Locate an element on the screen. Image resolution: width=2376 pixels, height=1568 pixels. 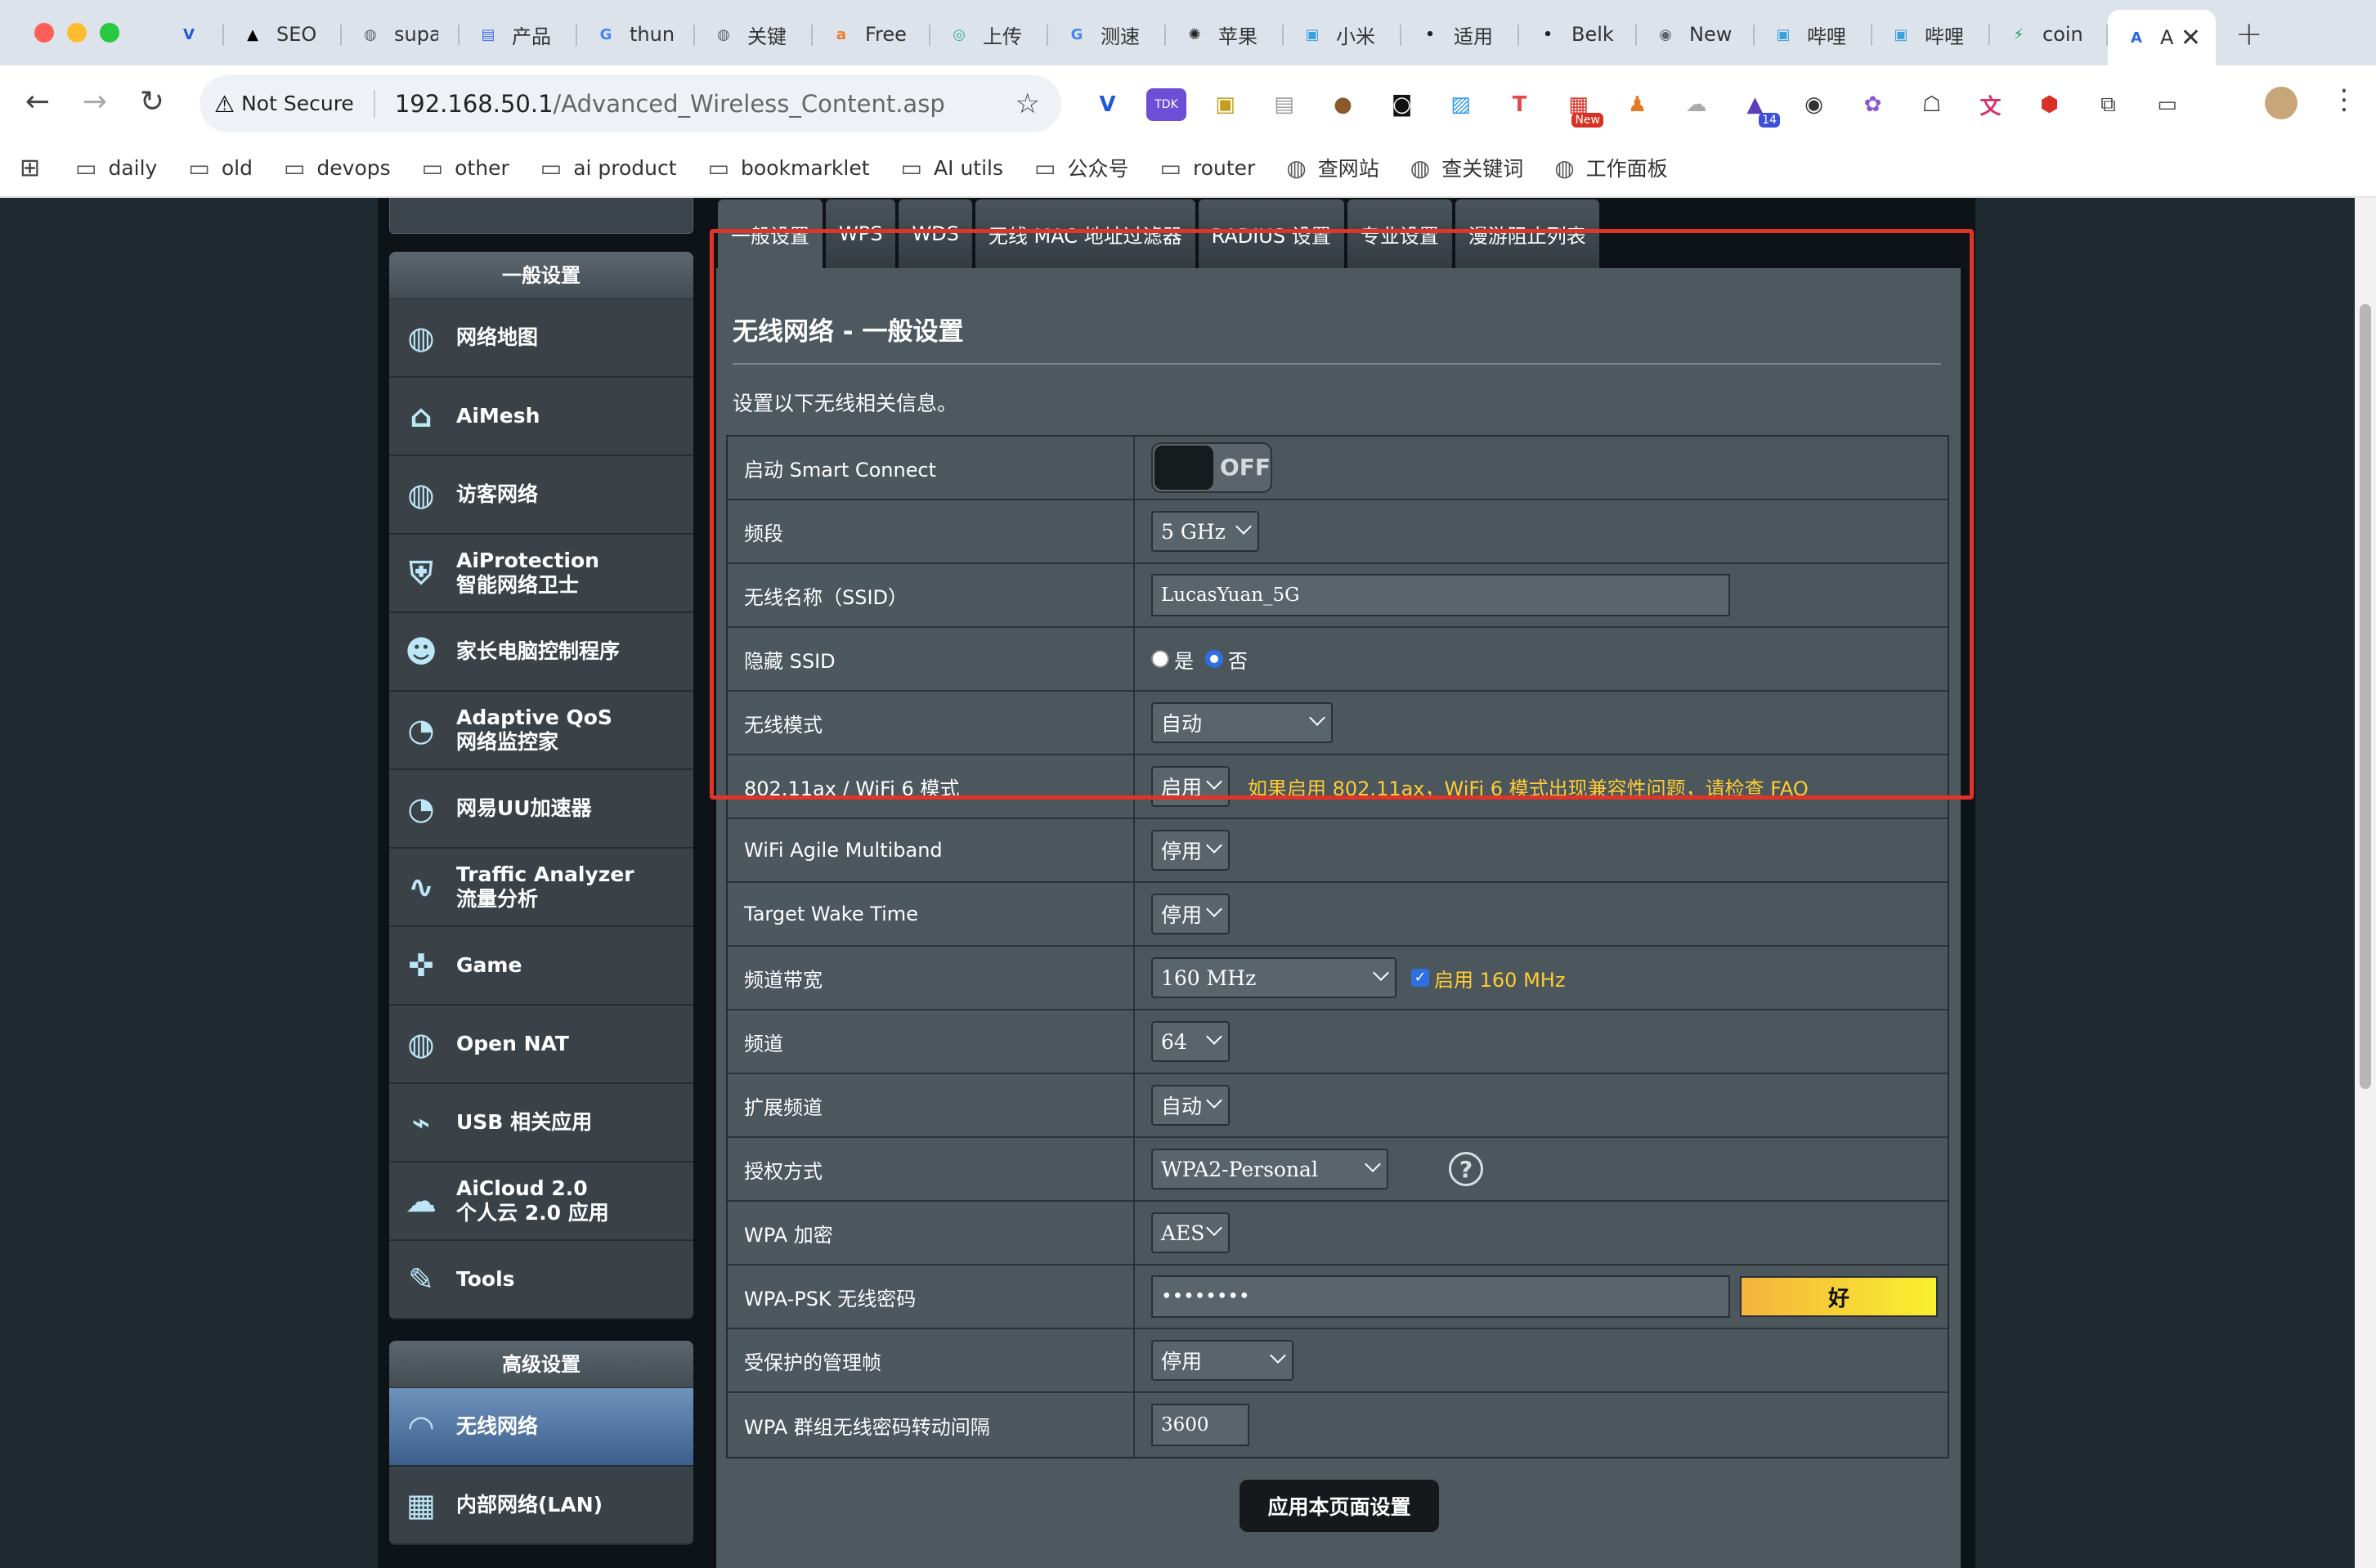
channel-bandwidth-select: 160 MHz is located at coordinates (1273, 978).